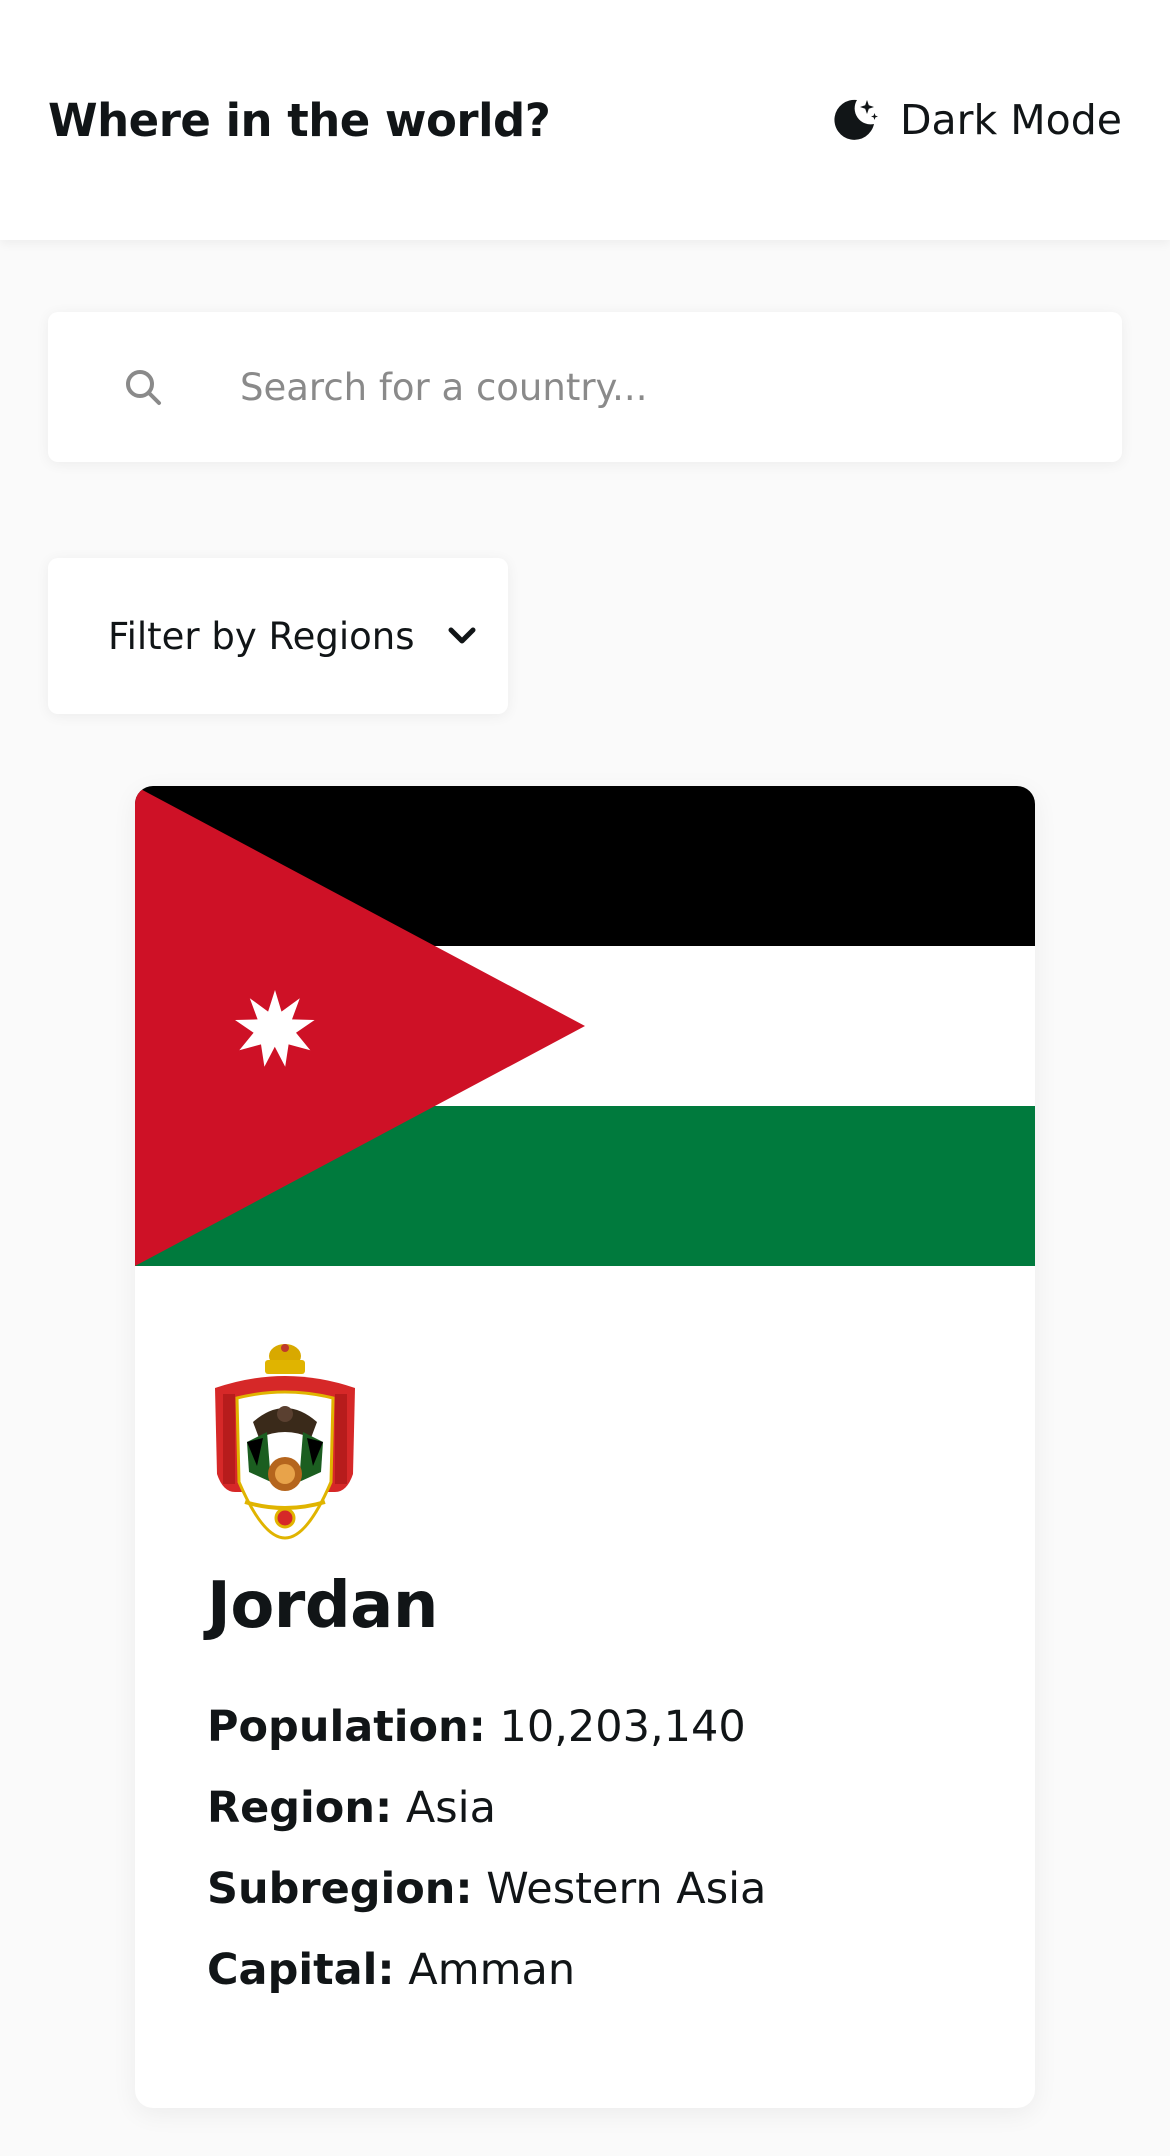 The width and height of the screenshot is (1170, 2156). I want to click on fact-label: Subregion:, so click(340, 1888).